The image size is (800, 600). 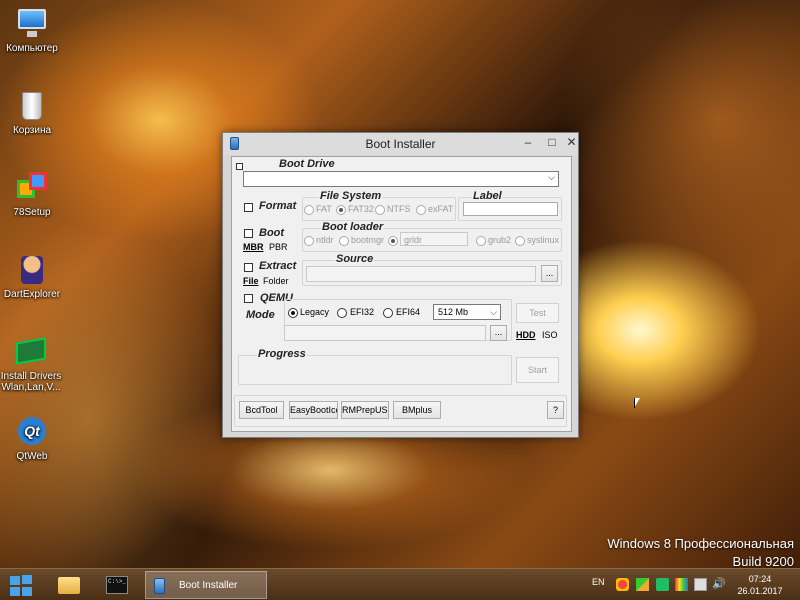 What do you see at coordinates (380, 210) in the screenshot?
I see `fs-radio-ntfs` at bounding box center [380, 210].